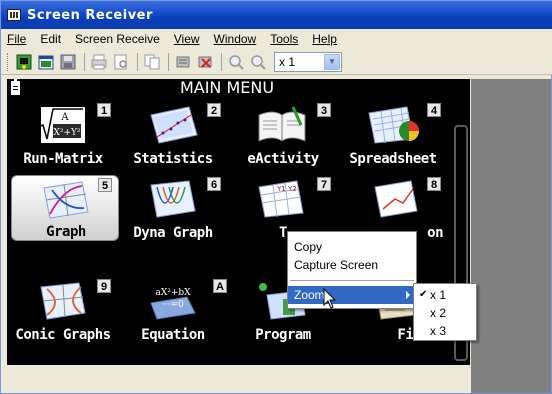  I want to click on workspace-background, so click(511, 236).